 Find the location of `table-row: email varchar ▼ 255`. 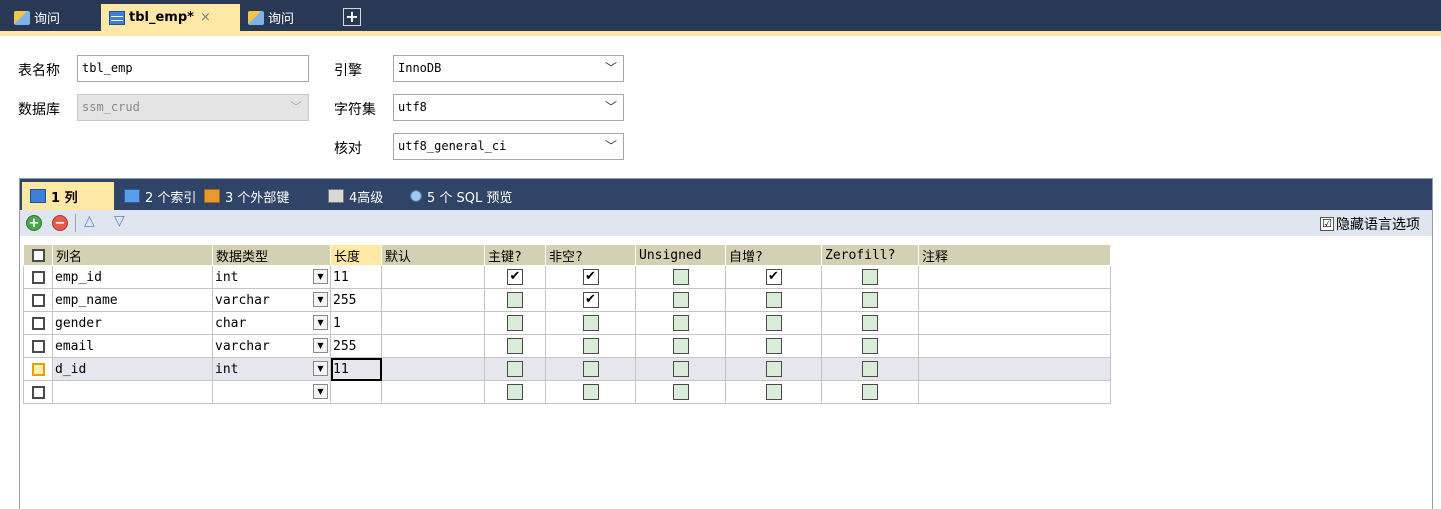

table-row: email varchar ▼ 255 is located at coordinates (567, 346).